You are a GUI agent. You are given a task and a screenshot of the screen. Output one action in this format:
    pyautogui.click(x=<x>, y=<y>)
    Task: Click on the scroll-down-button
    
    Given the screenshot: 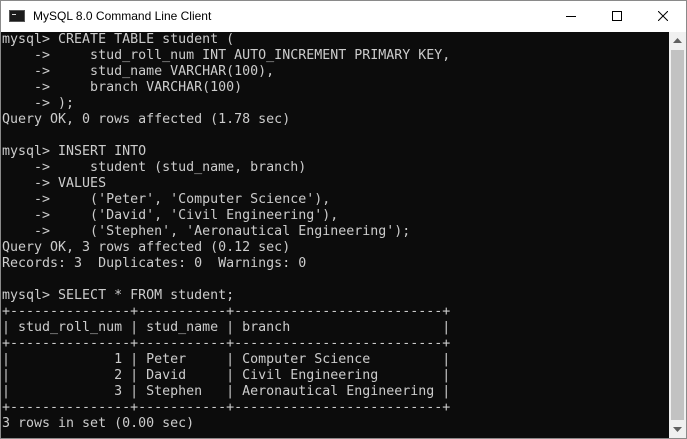 What is the action you would take?
    pyautogui.click(x=677, y=429)
    